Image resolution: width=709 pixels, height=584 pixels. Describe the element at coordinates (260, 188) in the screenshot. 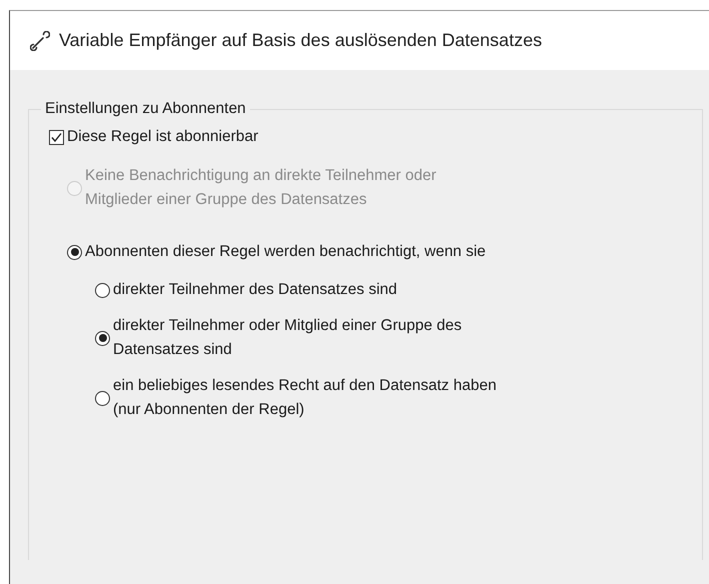

I see `radio-label: Keine Benachrichtigung an direkte Teilnehmer oder Mitglieder einer Gruppe des Datensatzes` at that location.